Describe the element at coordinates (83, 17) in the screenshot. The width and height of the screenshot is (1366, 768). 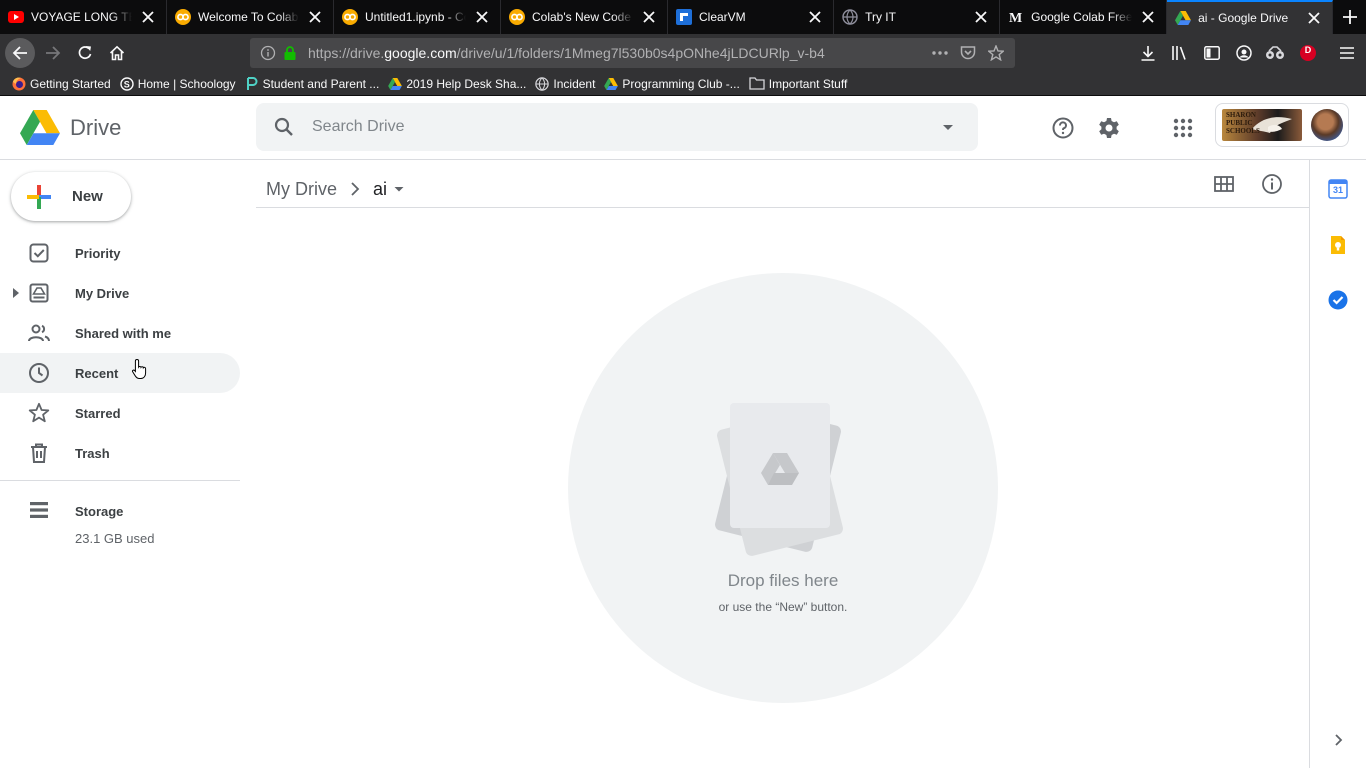
I see `browser-tab: VOYAGE LONG TERM` at that location.